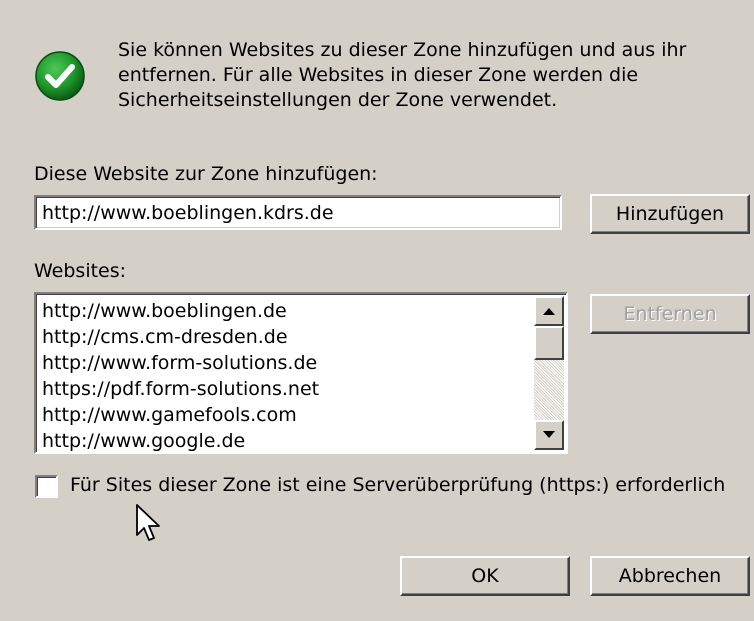 This screenshot has width=754, height=621. What do you see at coordinates (298, 212) in the screenshot?
I see `website-url-input` at bounding box center [298, 212].